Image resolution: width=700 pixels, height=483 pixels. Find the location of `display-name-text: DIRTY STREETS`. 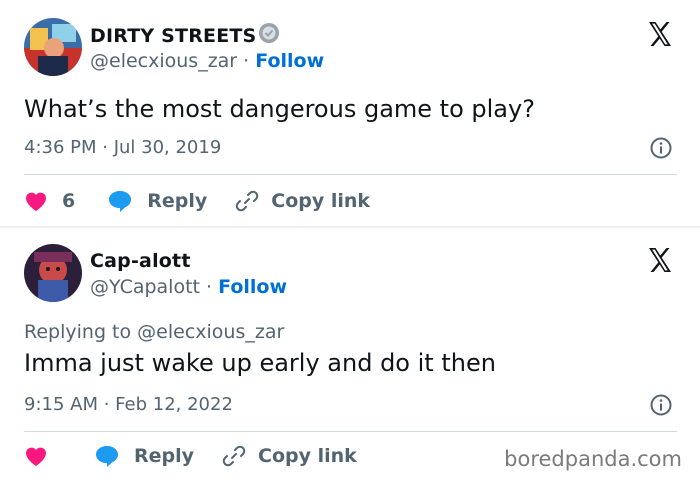

display-name-text: DIRTY STREETS is located at coordinates (173, 36).